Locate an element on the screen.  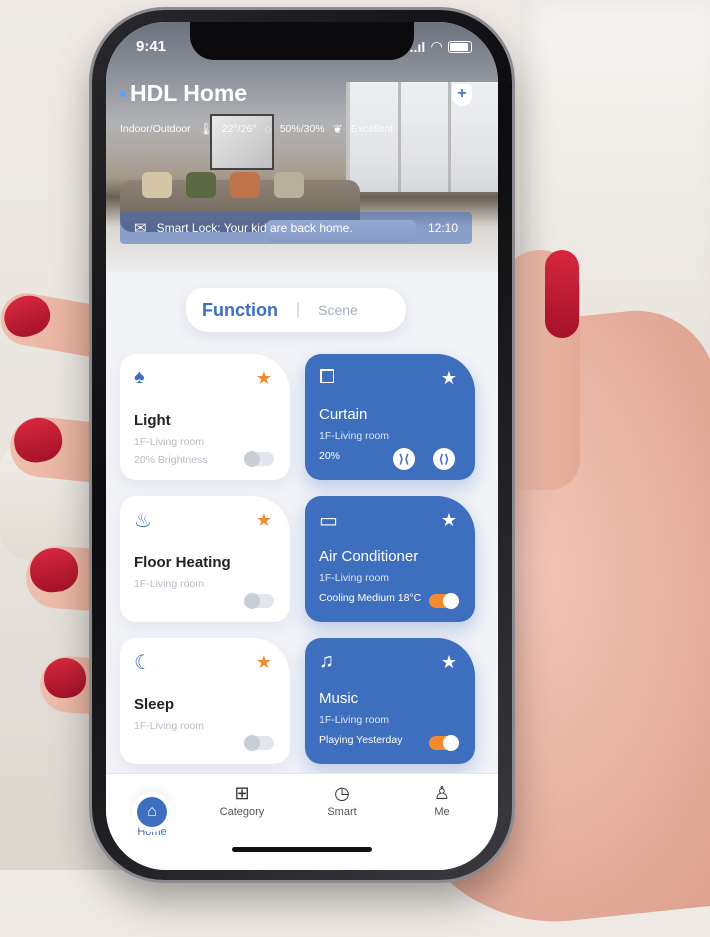
device-name: Floor Heating is located at coordinates (182, 562).